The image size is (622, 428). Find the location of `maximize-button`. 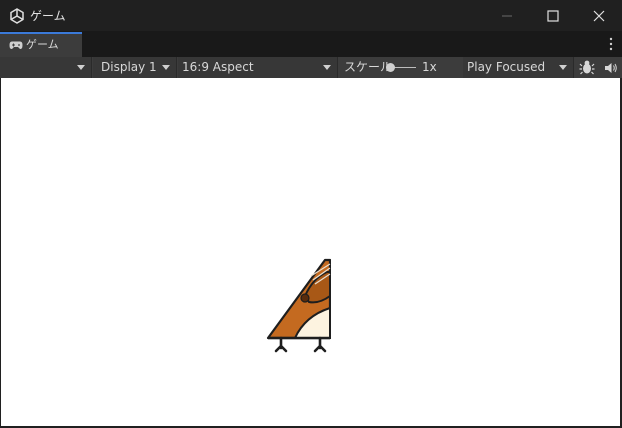

maximize-button is located at coordinates (553, 15).